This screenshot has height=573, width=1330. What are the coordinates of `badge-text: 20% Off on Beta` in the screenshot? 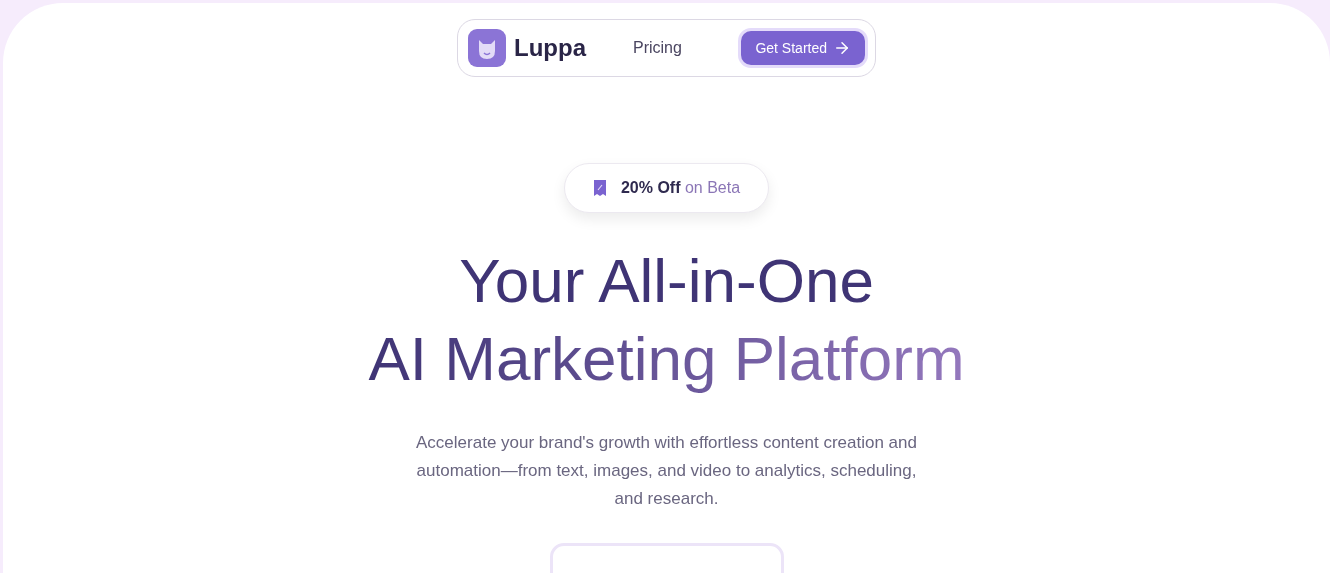 It's located at (680, 188).